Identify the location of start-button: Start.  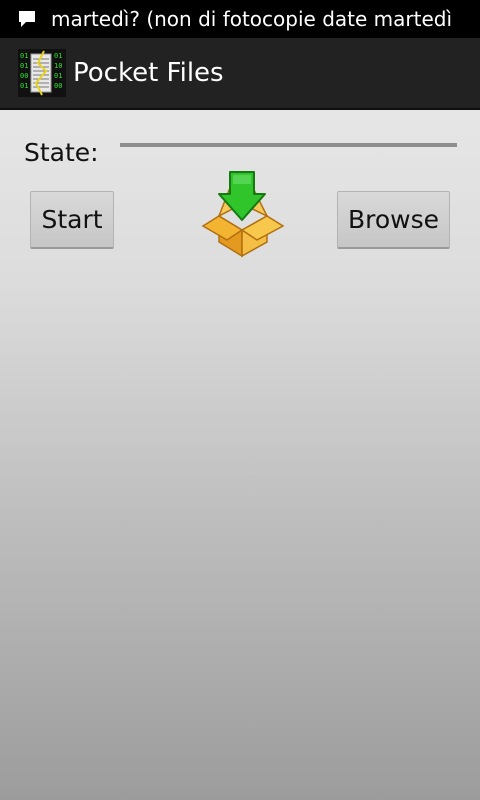
(72, 220).